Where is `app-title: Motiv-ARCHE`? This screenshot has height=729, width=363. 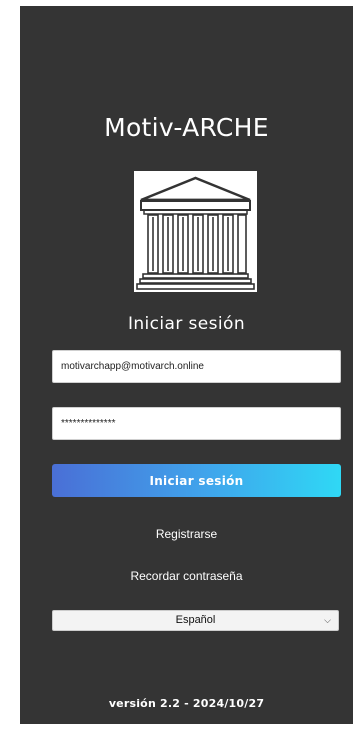 app-title: Motiv-ARCHE is located at coordinates (186, 127).